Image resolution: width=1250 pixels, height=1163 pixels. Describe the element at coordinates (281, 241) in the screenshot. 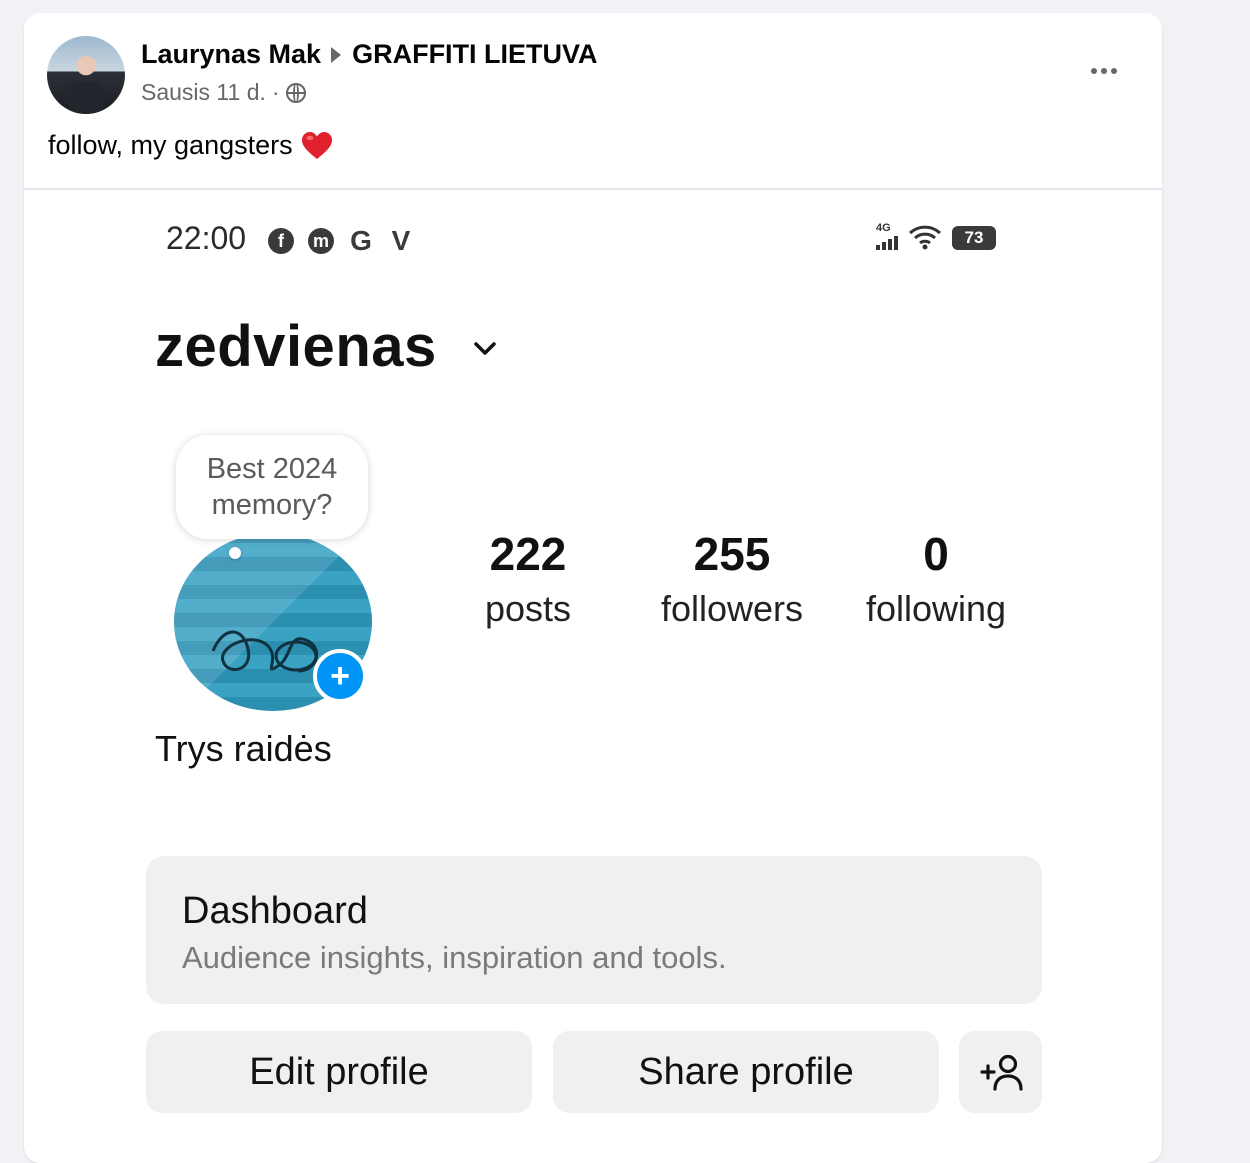

I see `facebook-app-icon: f` at that location.